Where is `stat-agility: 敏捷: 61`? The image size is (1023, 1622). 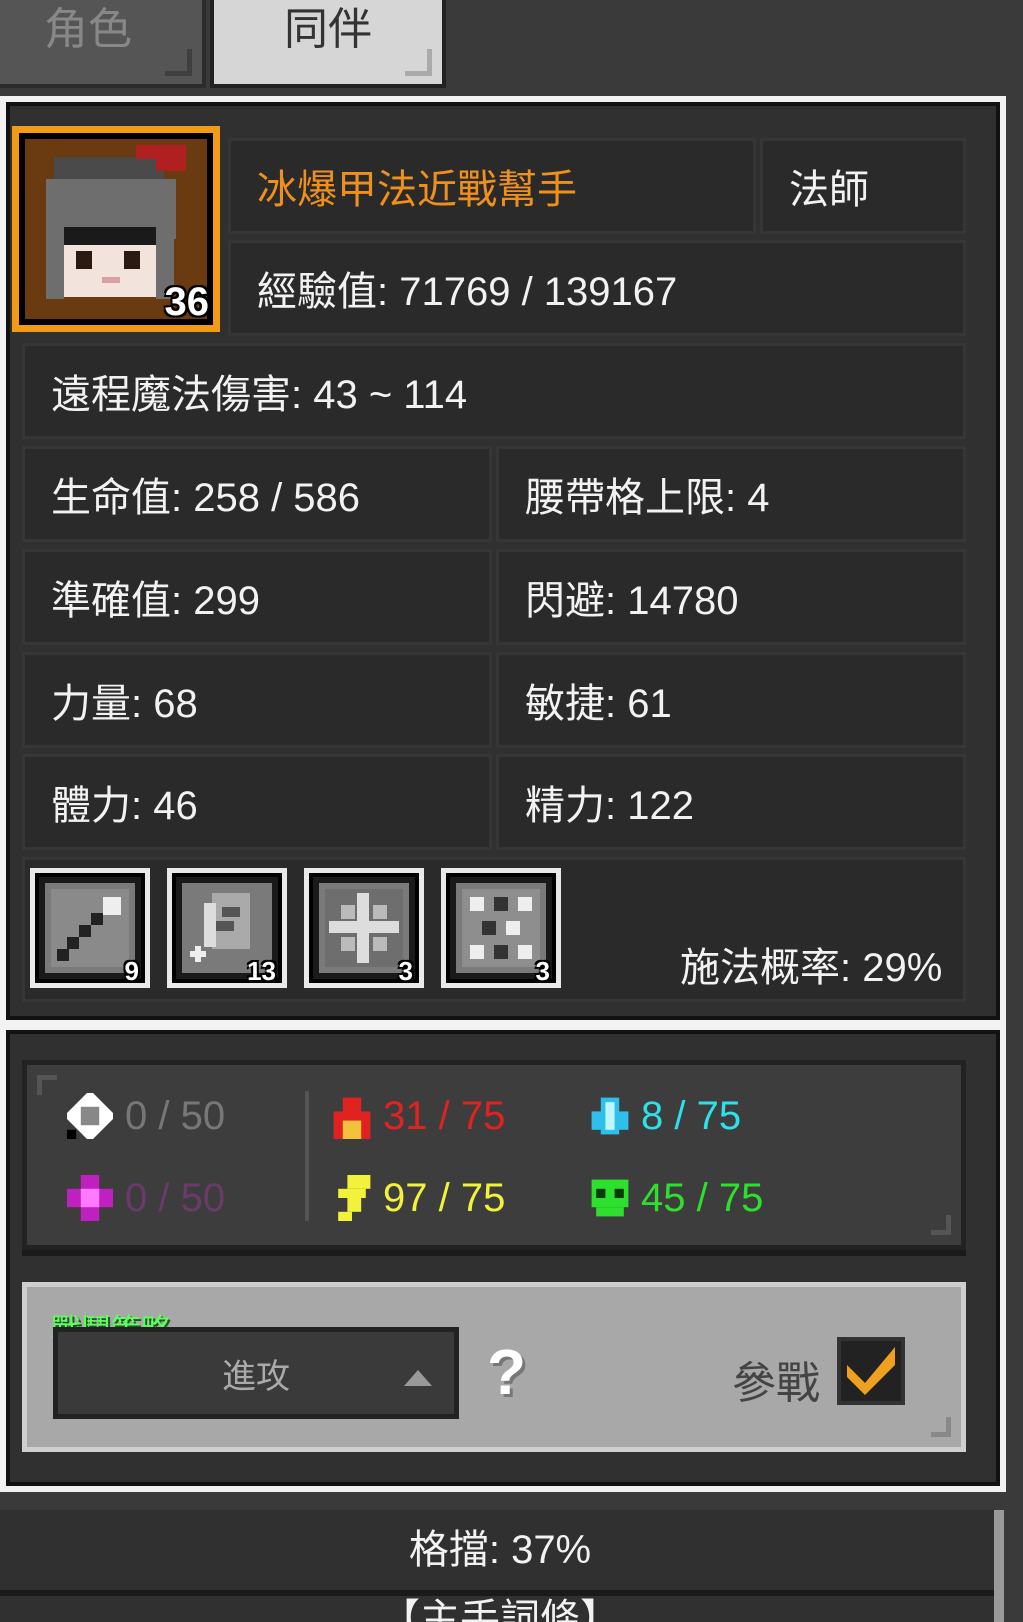 stat-agility: 敏捷: 61 is located at coordinates (731, 700).